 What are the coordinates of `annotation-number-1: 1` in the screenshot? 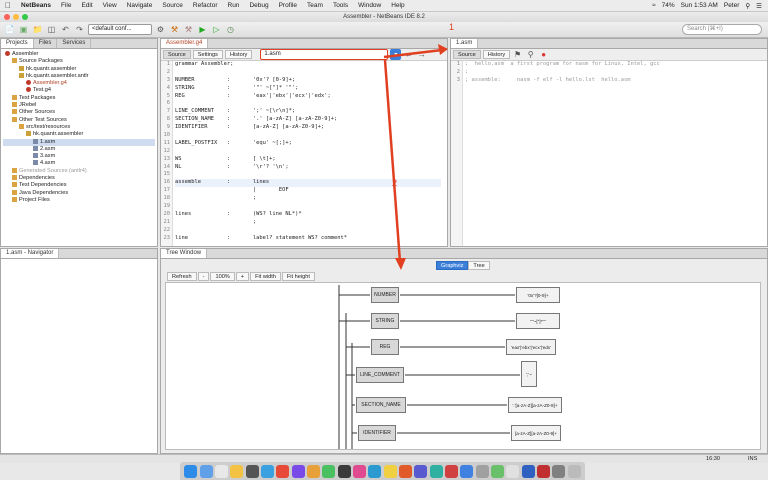 It's located at (452, 27).